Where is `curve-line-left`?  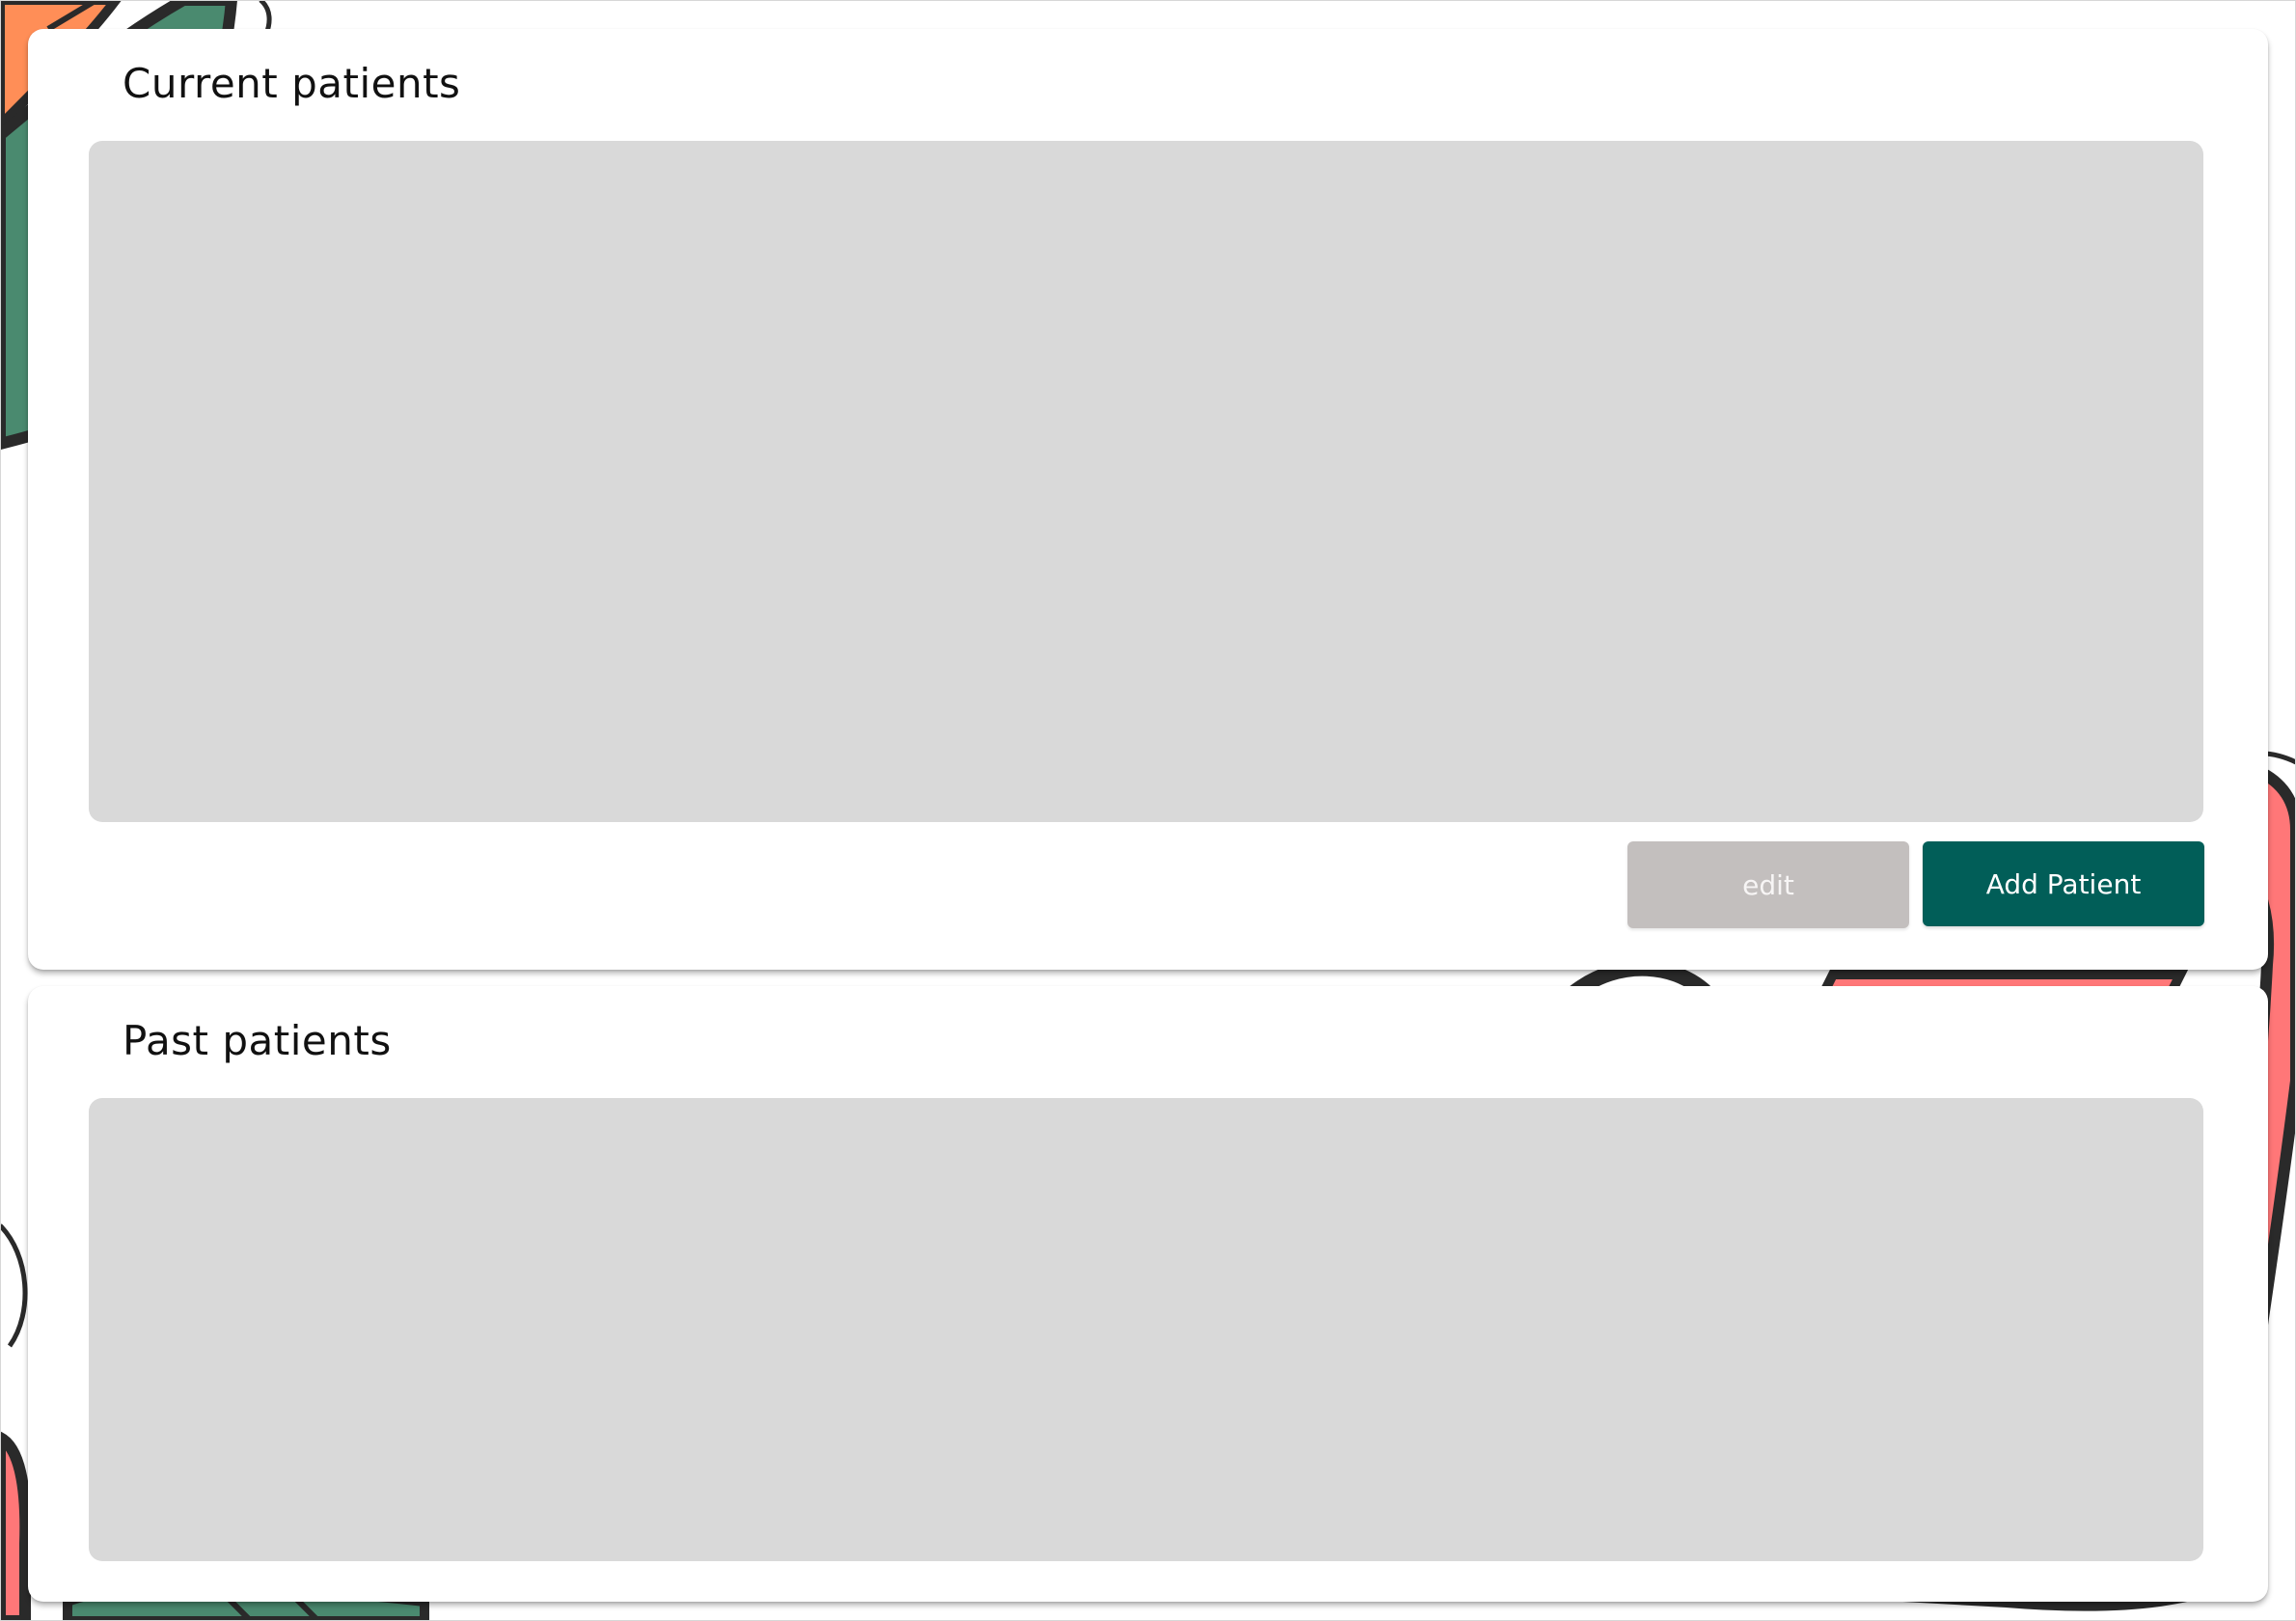 curve-line-left is located at coordinates (14, 1285).